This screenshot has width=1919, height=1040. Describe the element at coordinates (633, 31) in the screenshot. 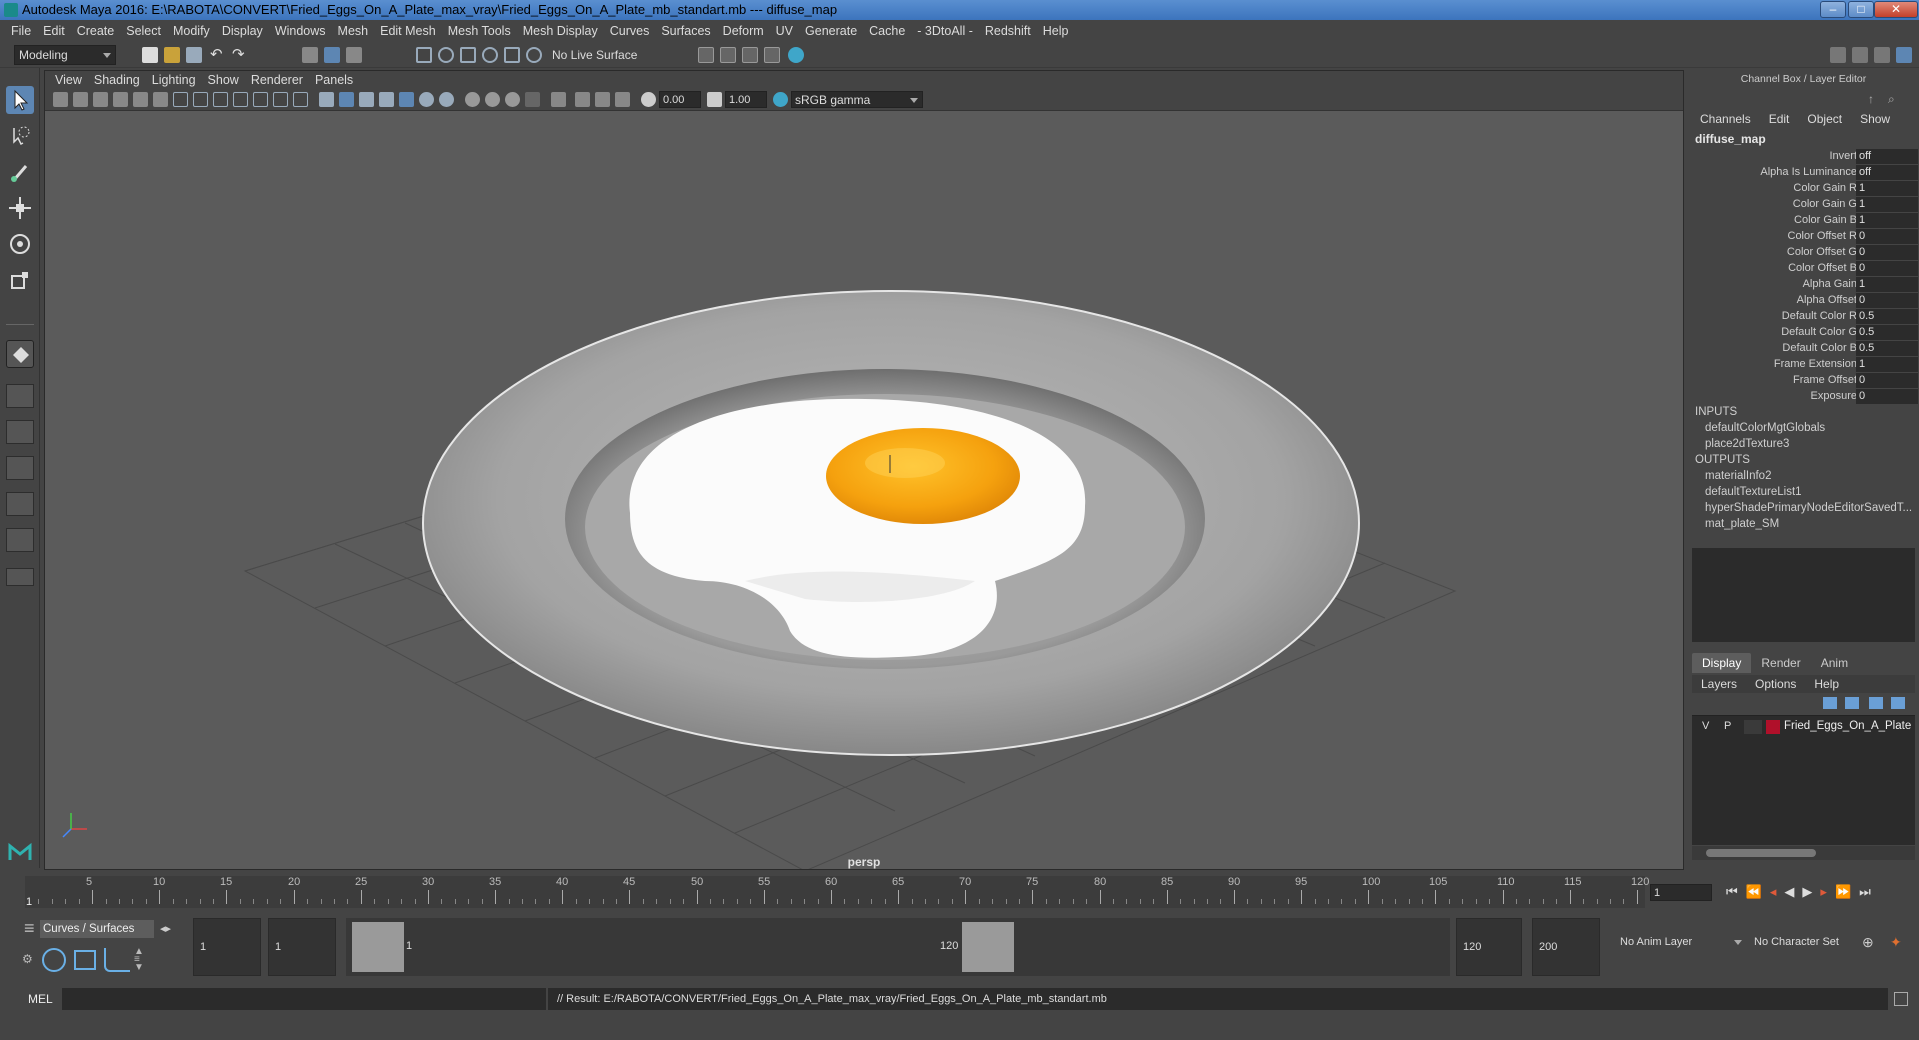

I see `menu-curves: Curves` at that location.